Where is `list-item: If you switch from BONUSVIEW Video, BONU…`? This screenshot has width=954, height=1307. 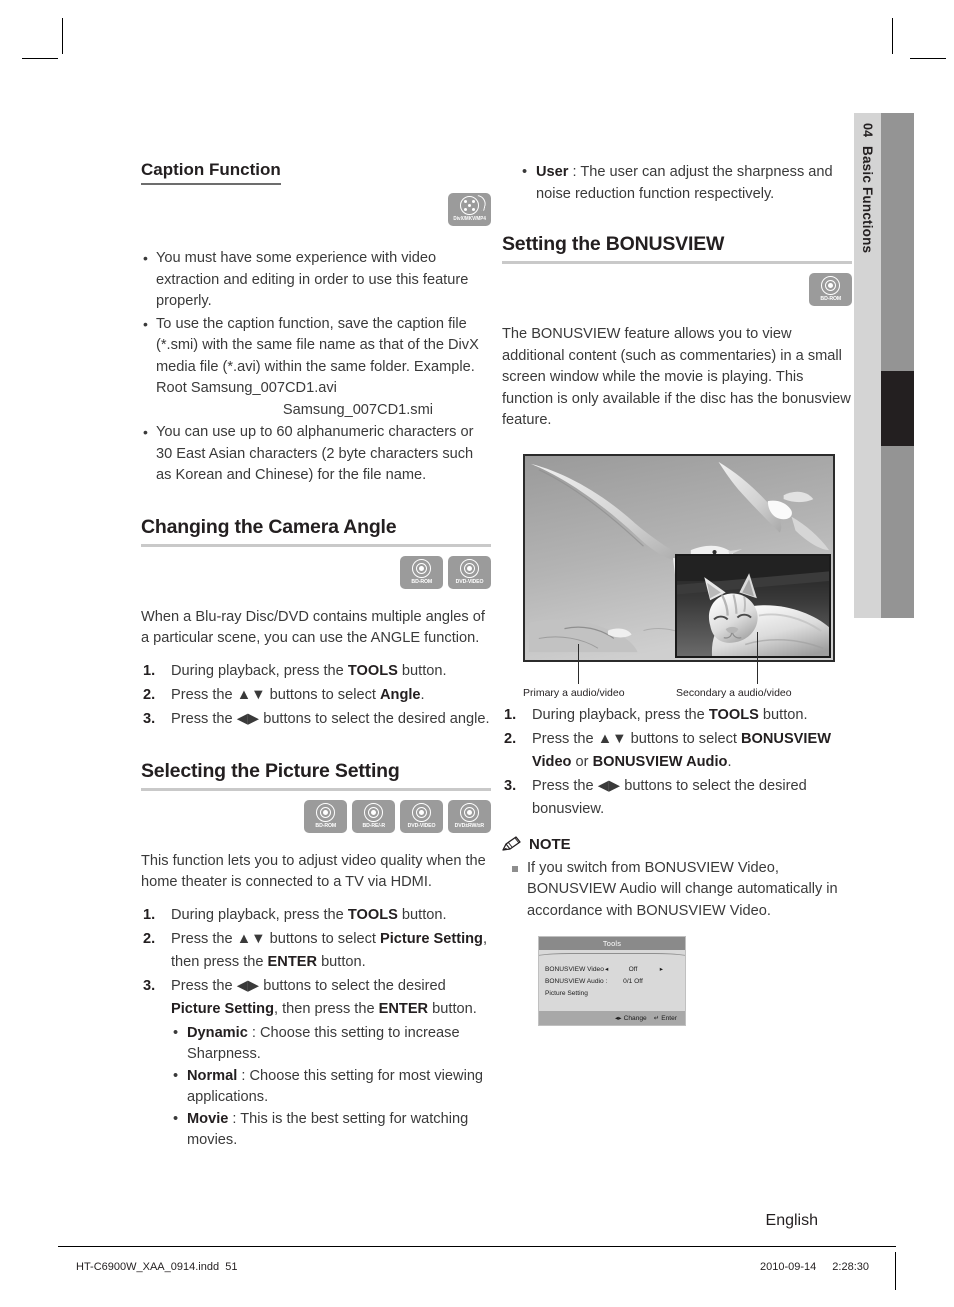 list-item: If you switch from BONUSVIEW Video, BONU… is located at coordinates (677, 890).